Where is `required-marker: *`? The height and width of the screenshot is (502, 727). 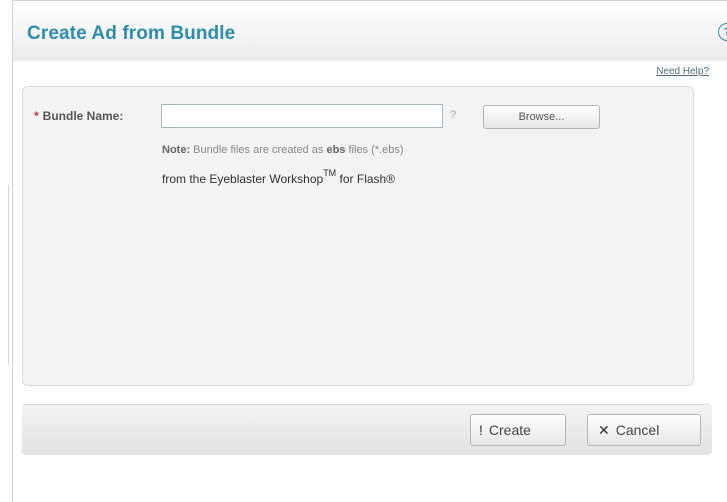
required-marker: * is located at coordinates (36, 116).